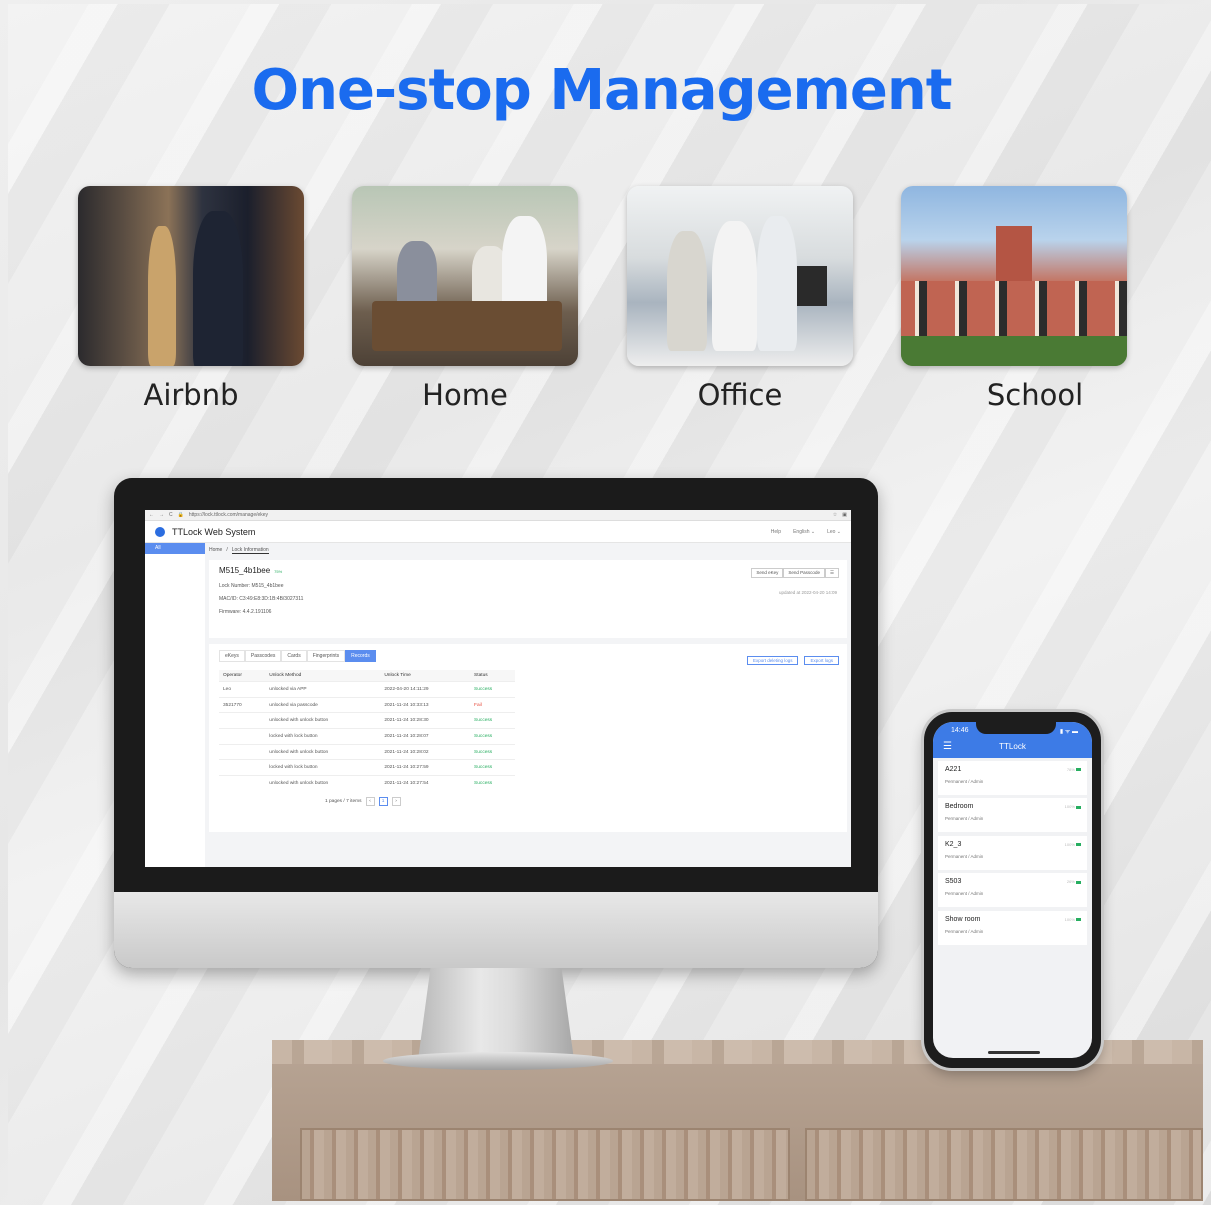 This screenshot has width=1211, height=1205. I want to click on firmware-value: 4.4.2.191106, so click(257, 612).